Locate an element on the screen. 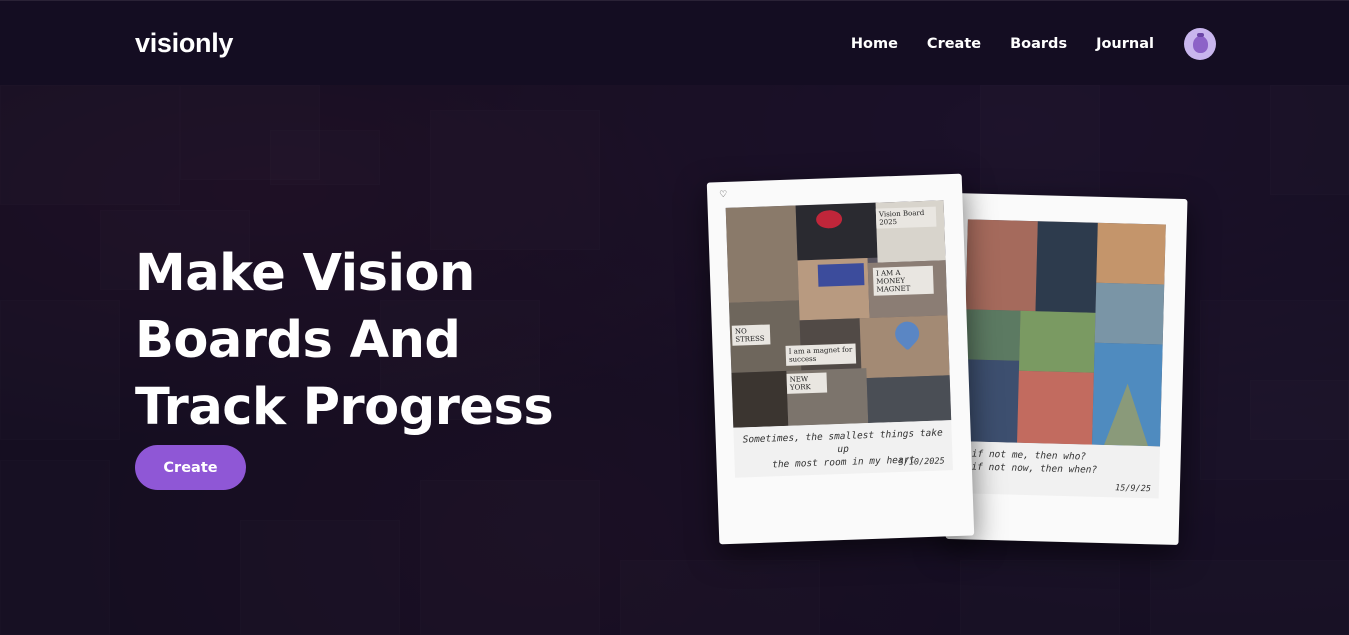  user-avatar is located at coordinates (1200, 44).